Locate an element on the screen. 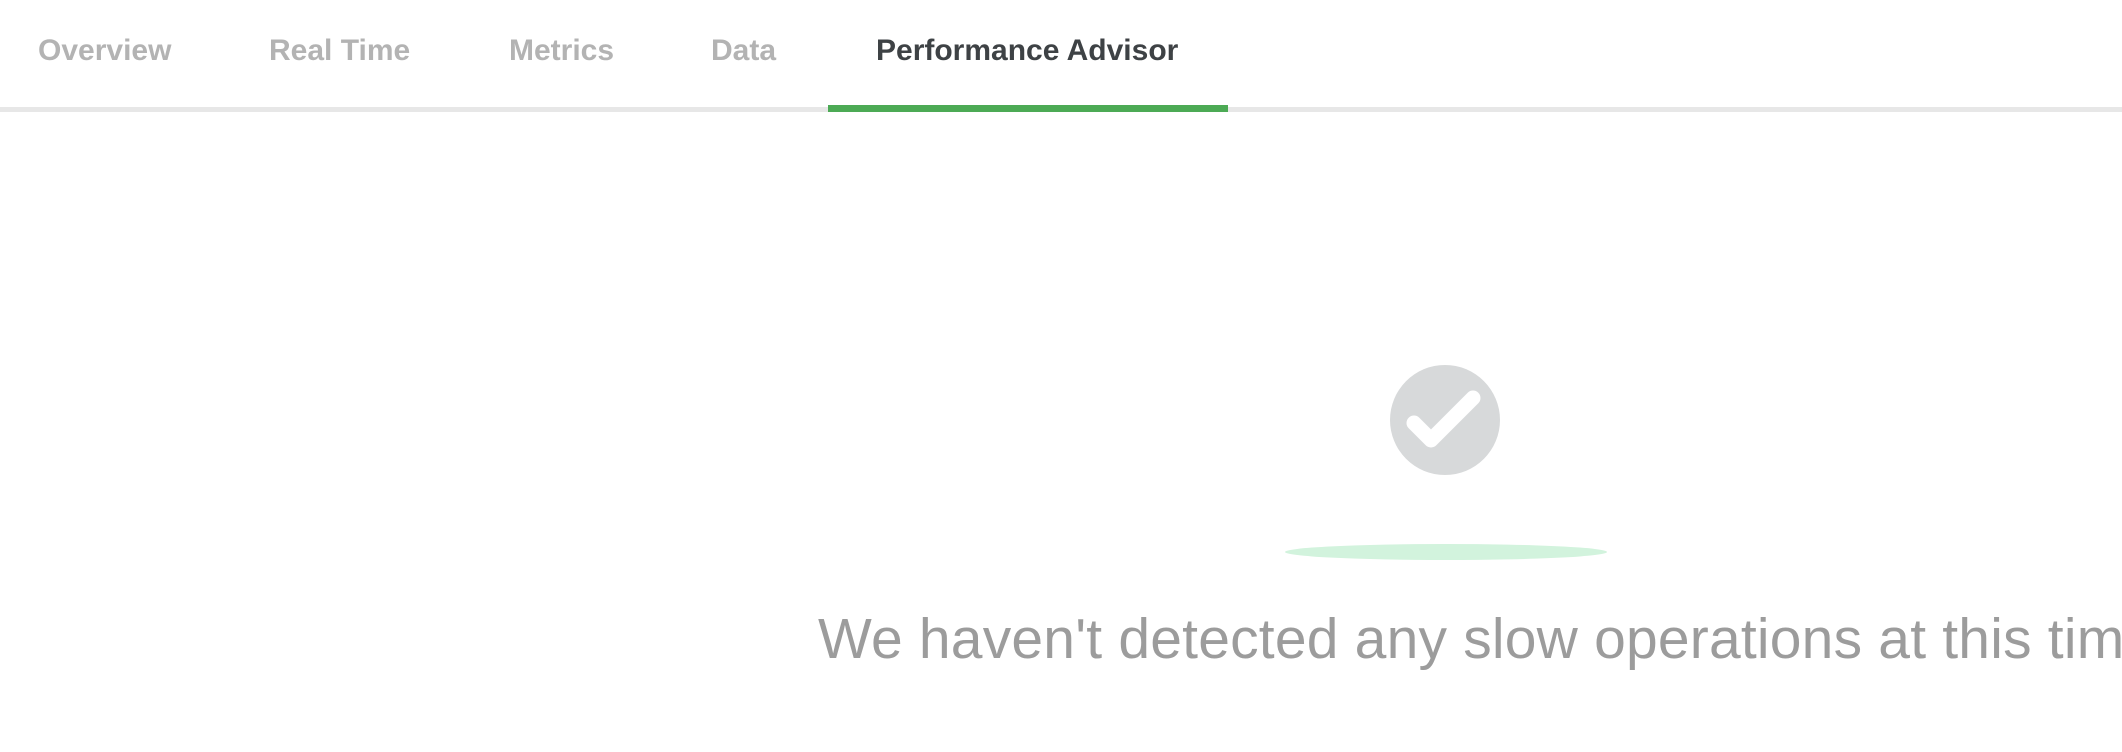 Image resolution: width=2122 pixels, height=752 pixels. checkmark-icon is located at coordinates (1443, 419).